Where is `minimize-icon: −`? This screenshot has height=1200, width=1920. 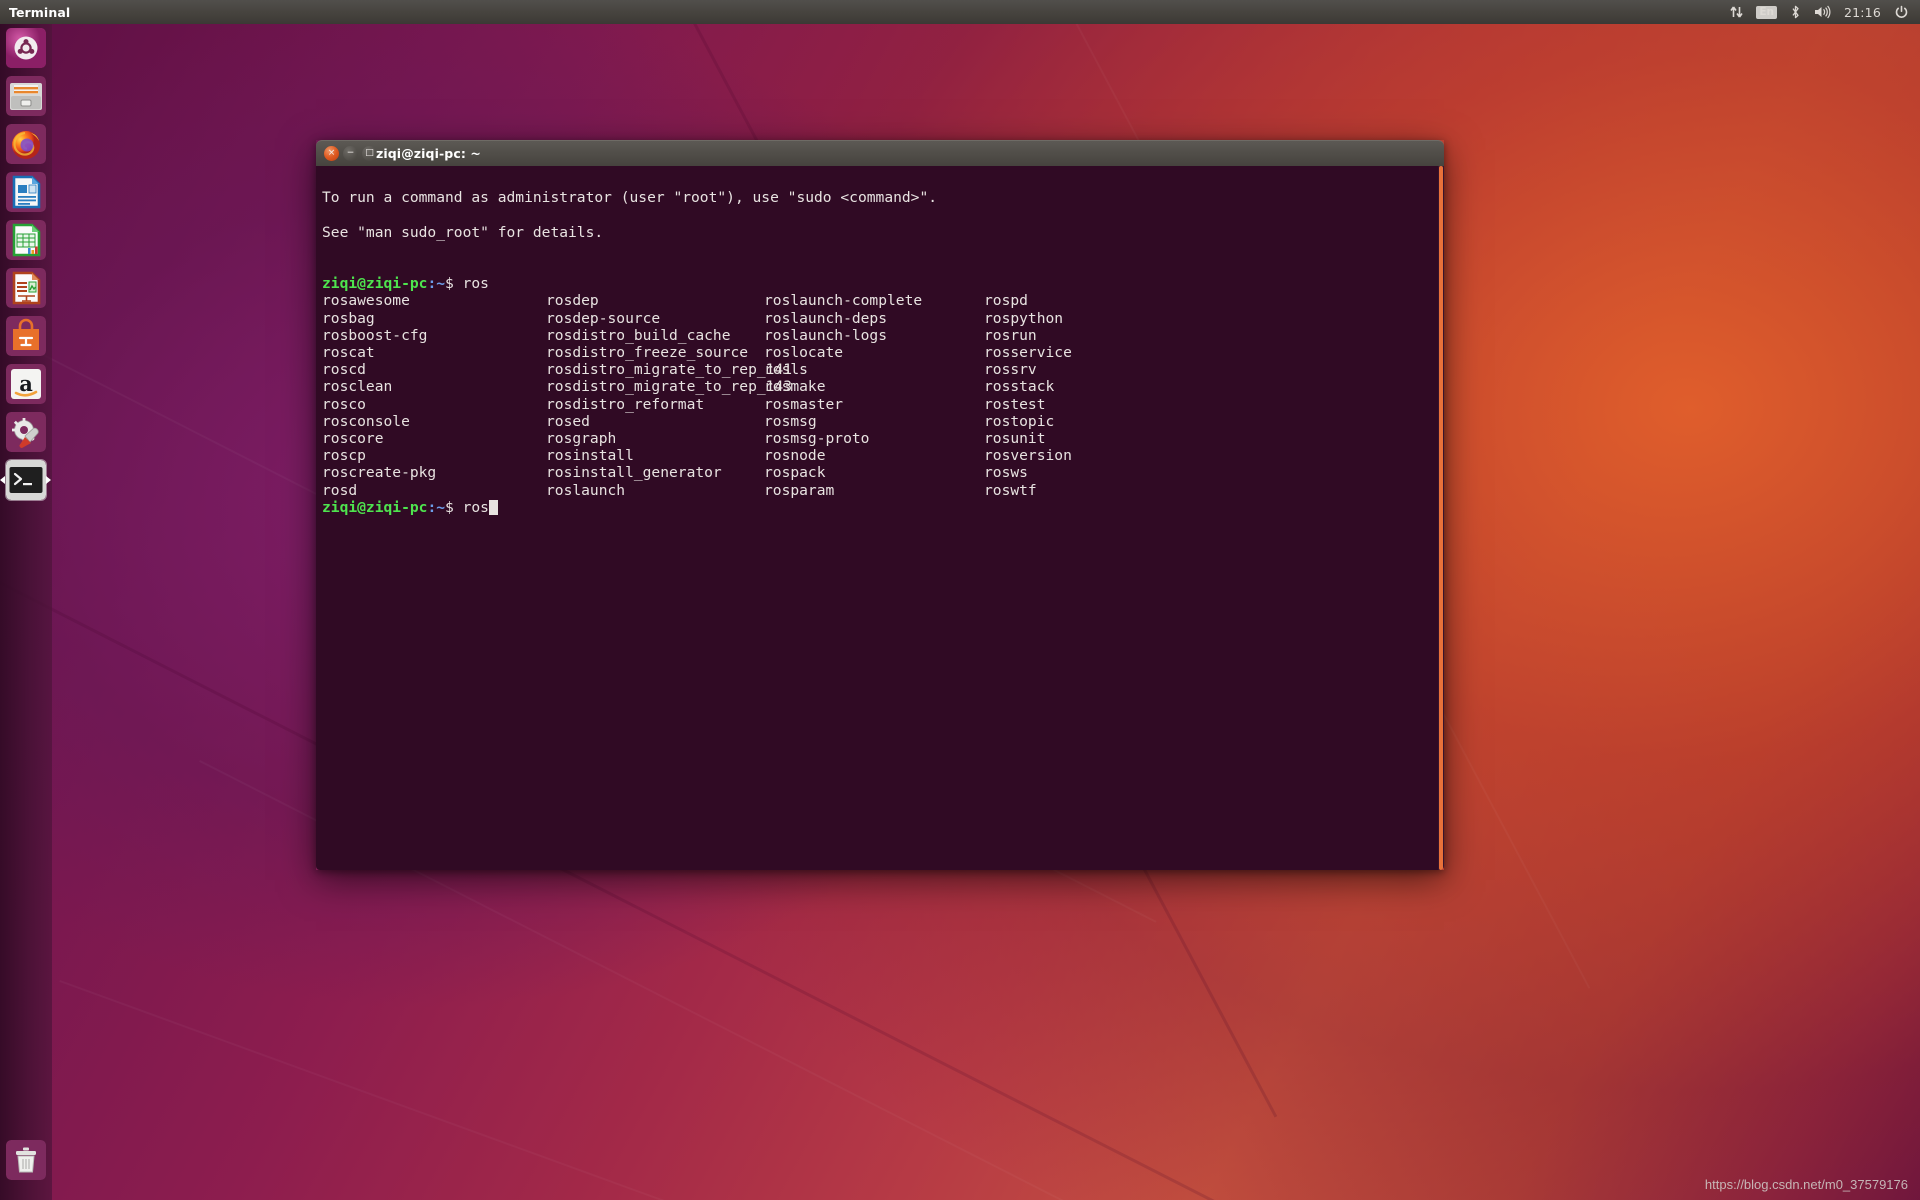
minimize-icon: − is located at coordinates (350, 153).